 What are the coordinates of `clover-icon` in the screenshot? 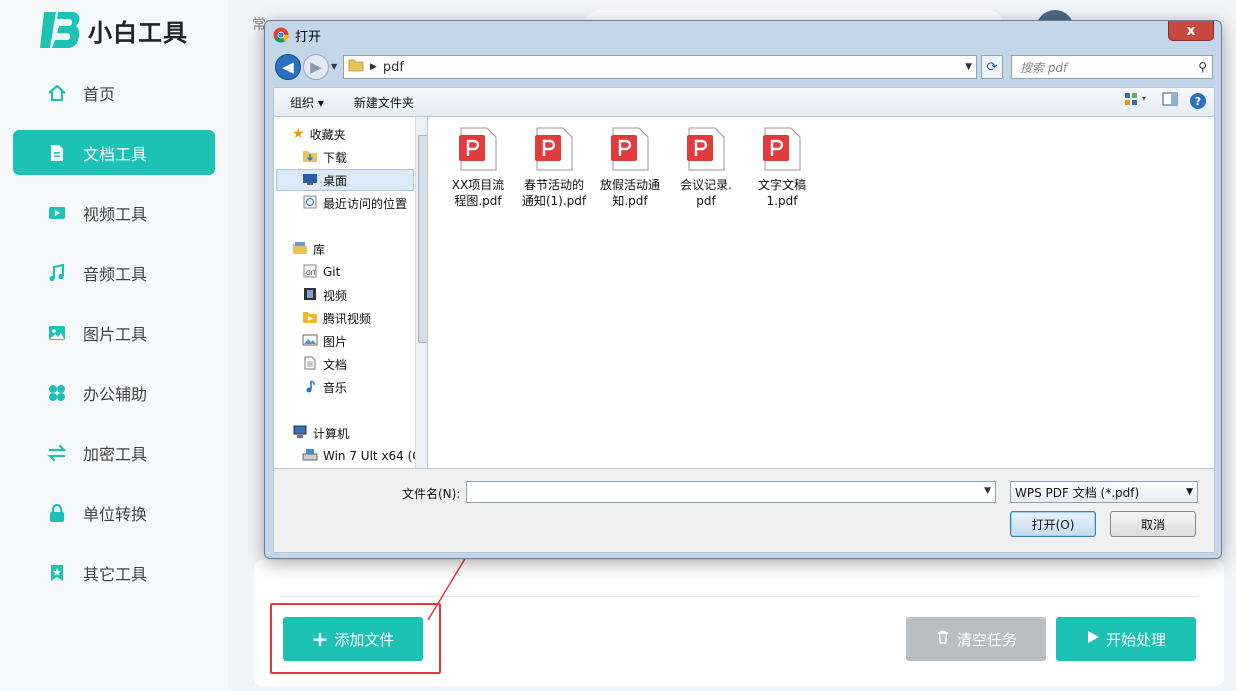 It's located at (57, 393).